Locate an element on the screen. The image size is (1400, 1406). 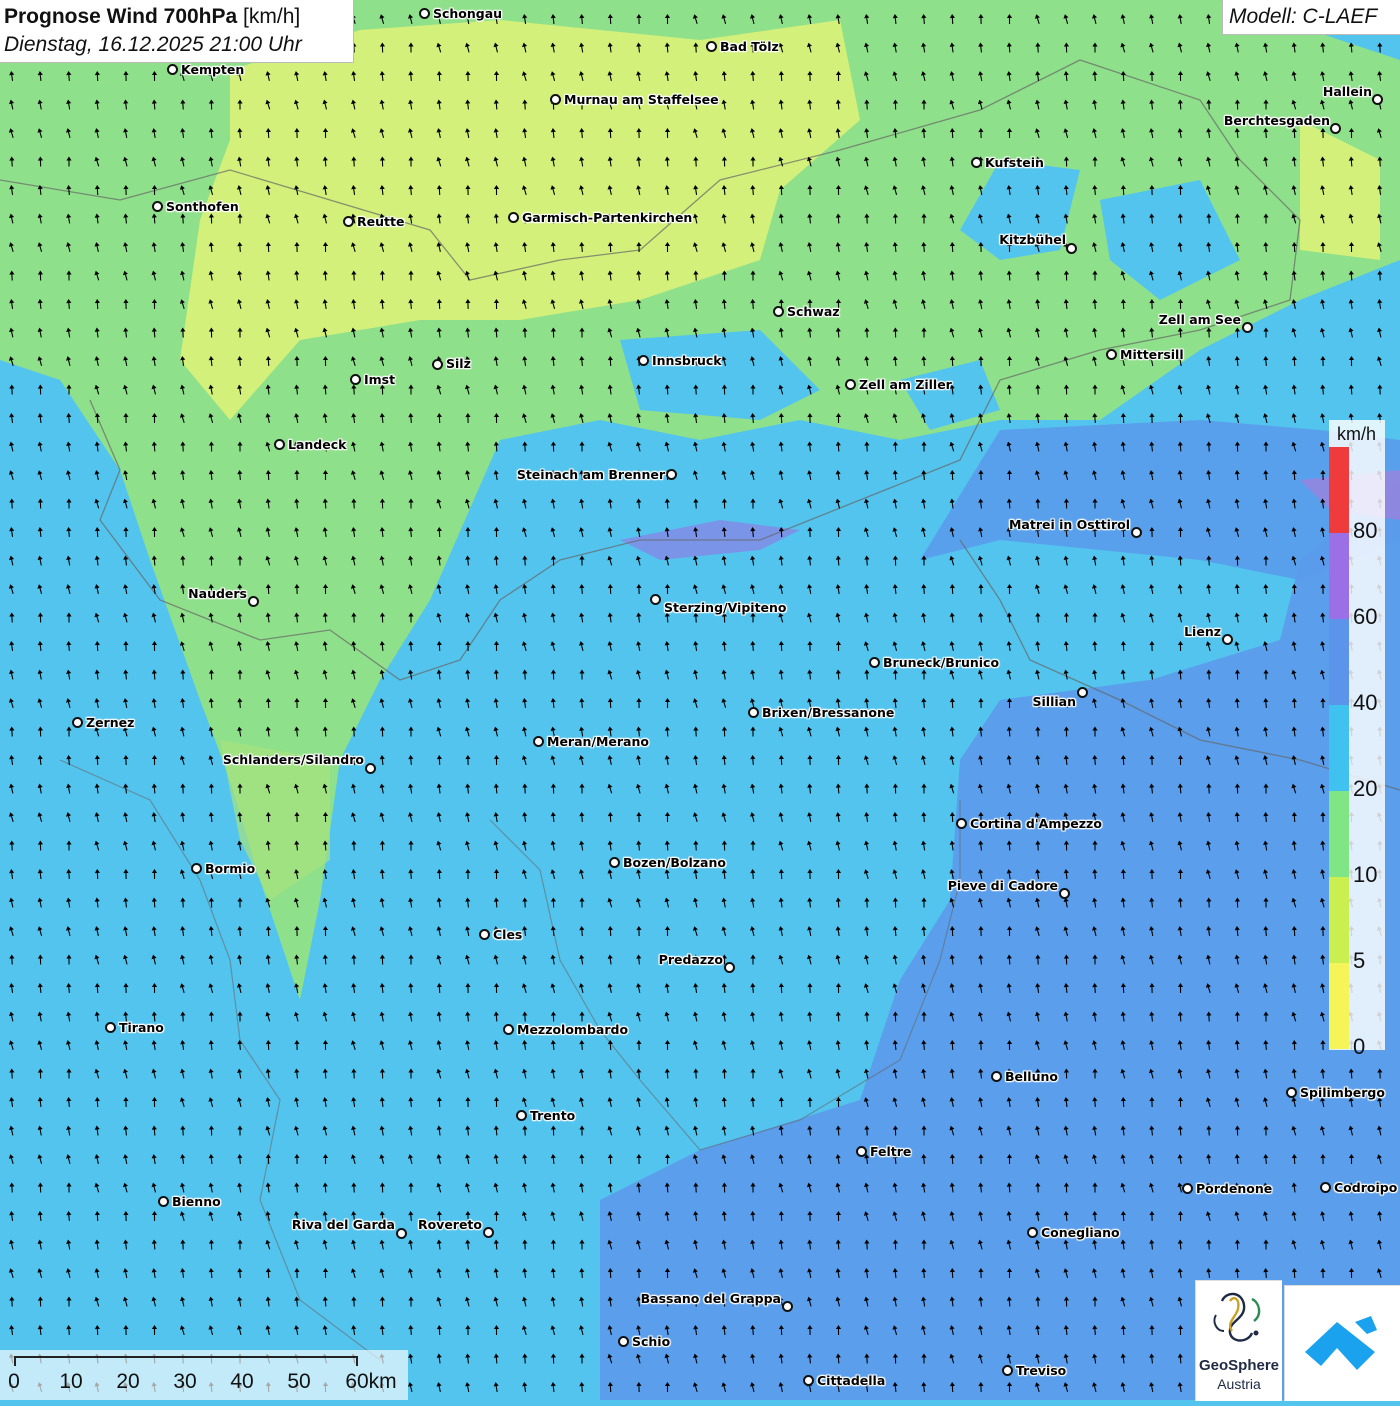
city-label: Zell am Ziller is located at coordinates (905, 385).